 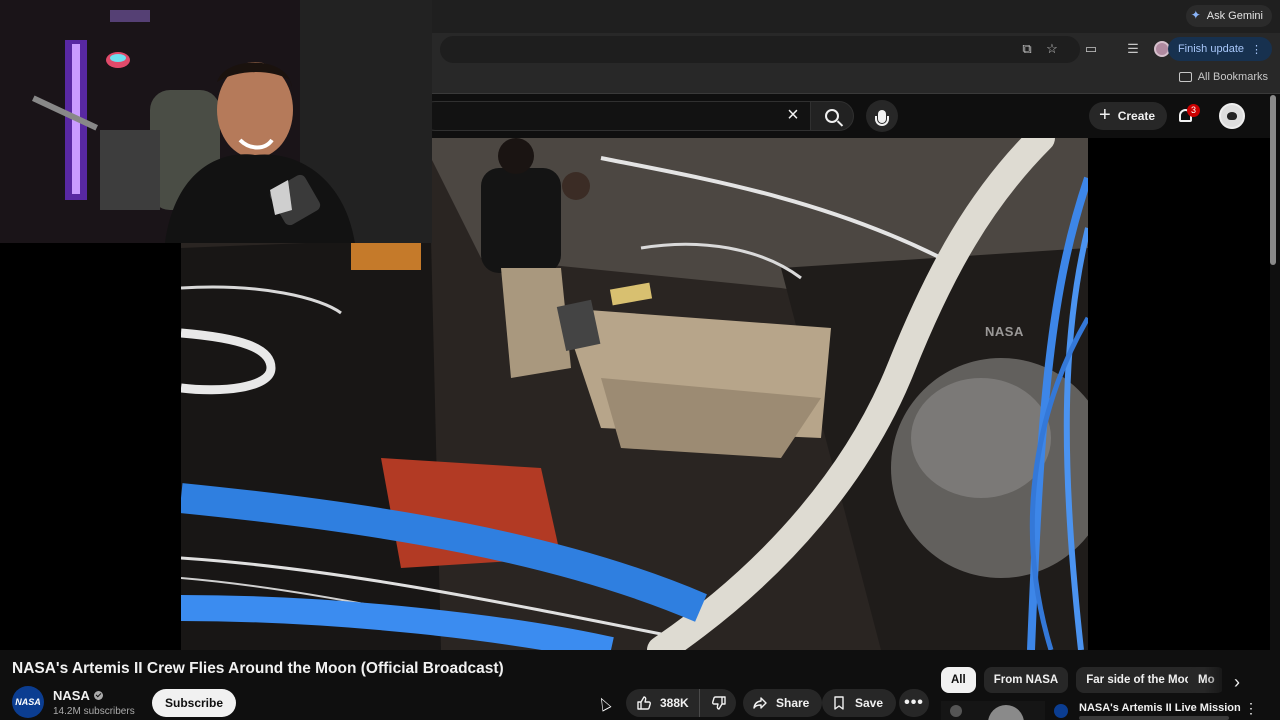 I want to click on install-app-icon: ⧉, so click(x=1027, y=49).